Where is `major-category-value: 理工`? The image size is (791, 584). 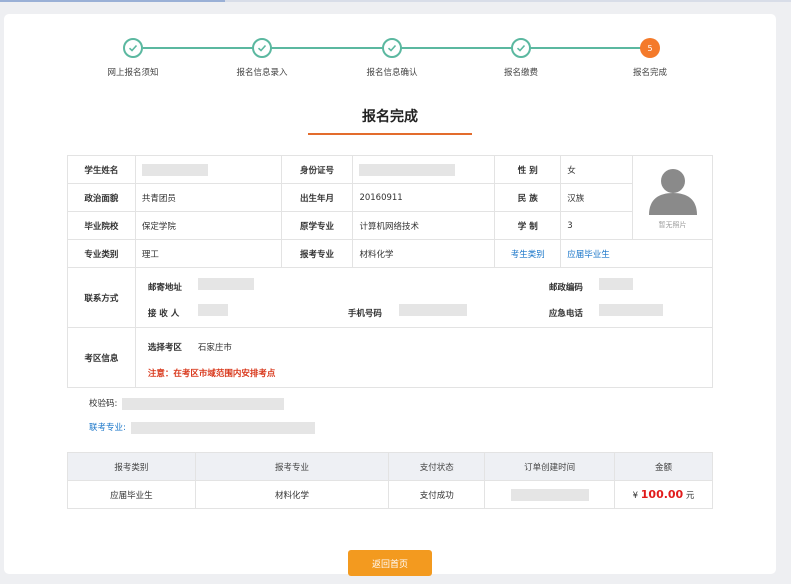 major-category-value: 理工 is located at coordinates (208, 253).